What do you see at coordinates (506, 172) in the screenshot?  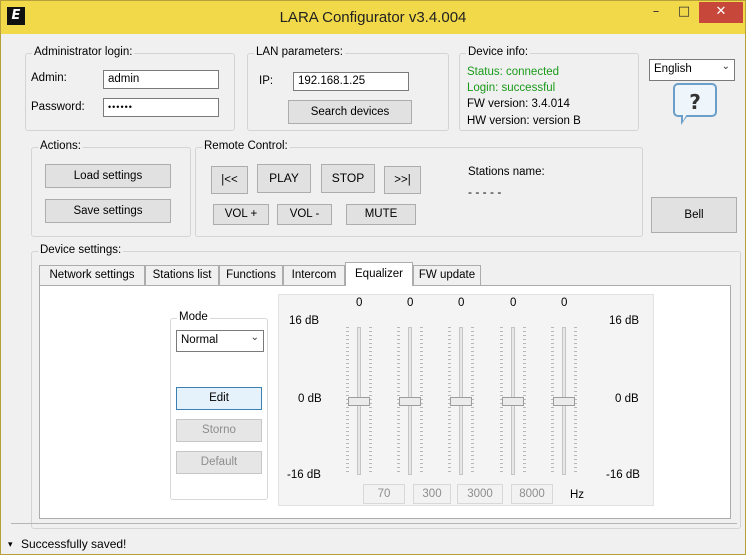 I see `stations-name-label: Stations name:` at bounding box center [506, 172].